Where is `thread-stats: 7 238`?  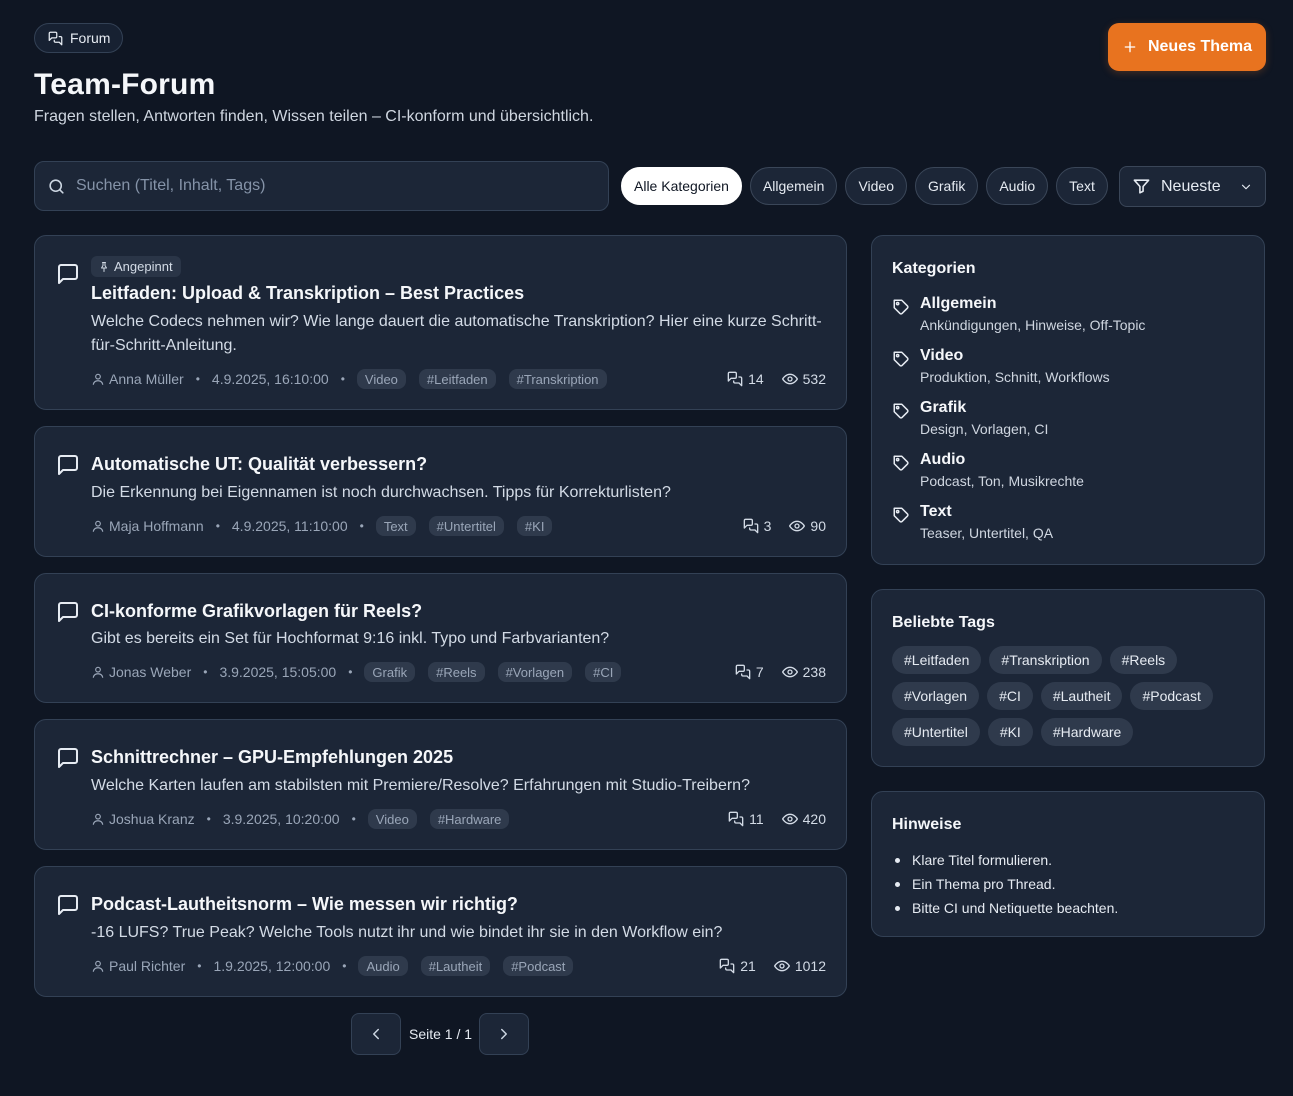 thread-stats: 7 238 is located at coordinates (780, 672).